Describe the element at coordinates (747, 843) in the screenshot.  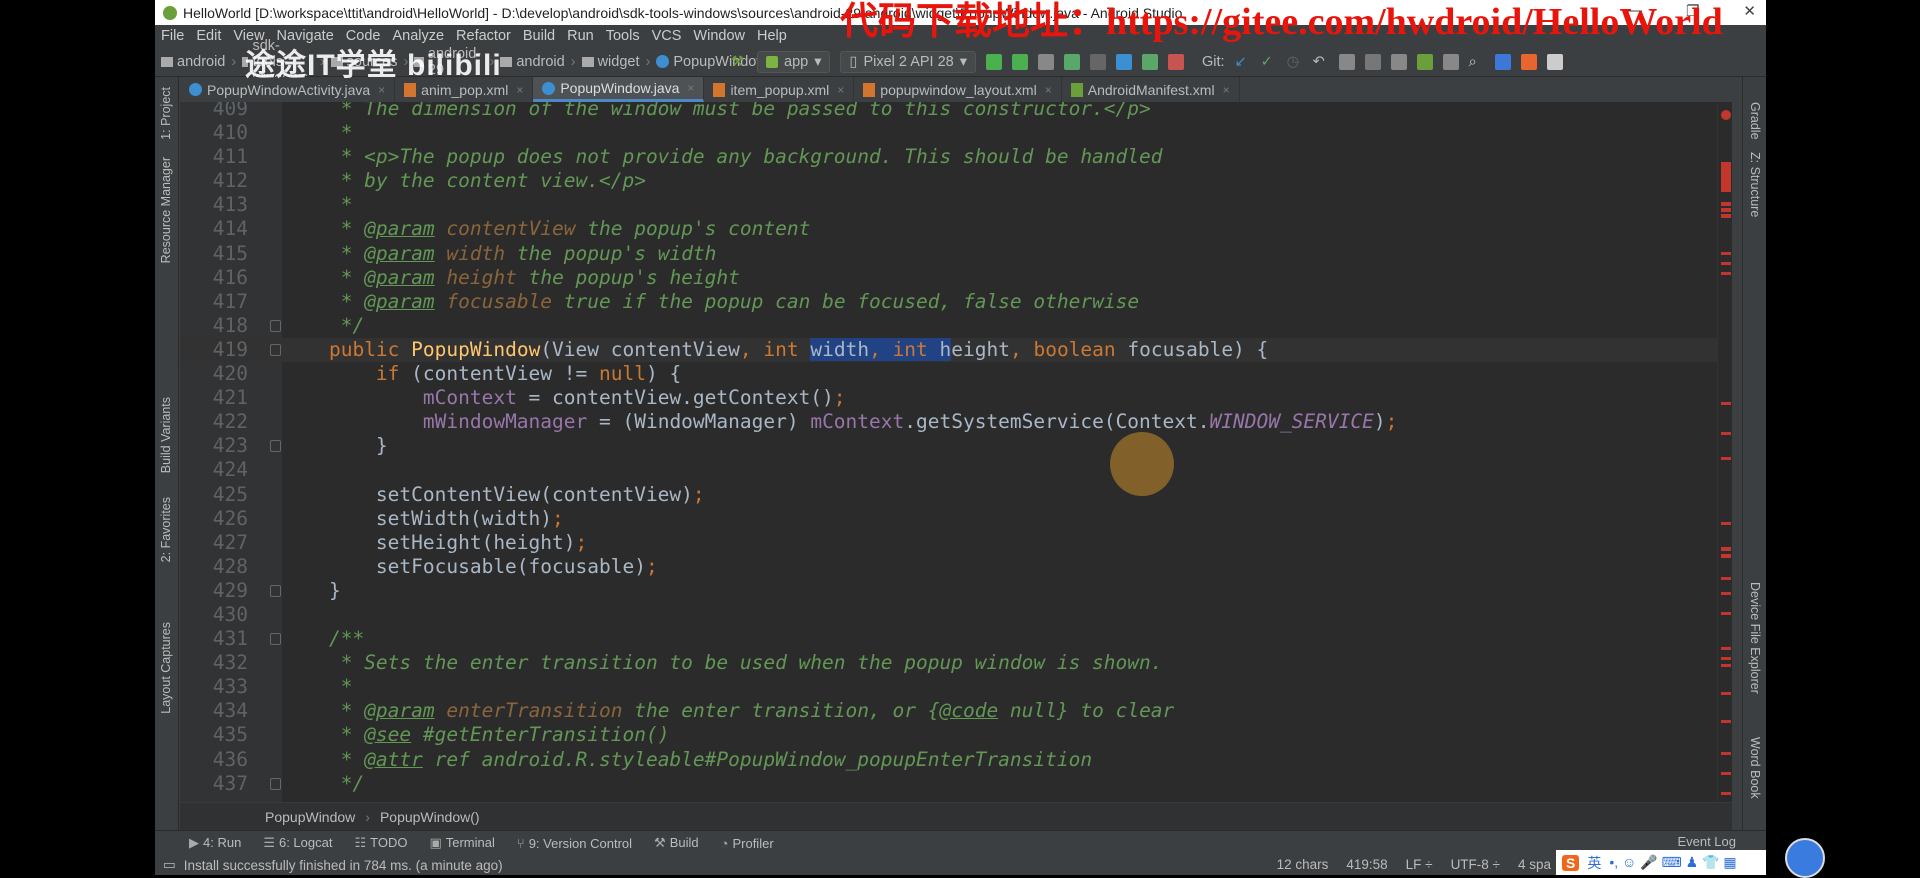
I see `tool-window-profiler: ◔ Profiler` at that location.